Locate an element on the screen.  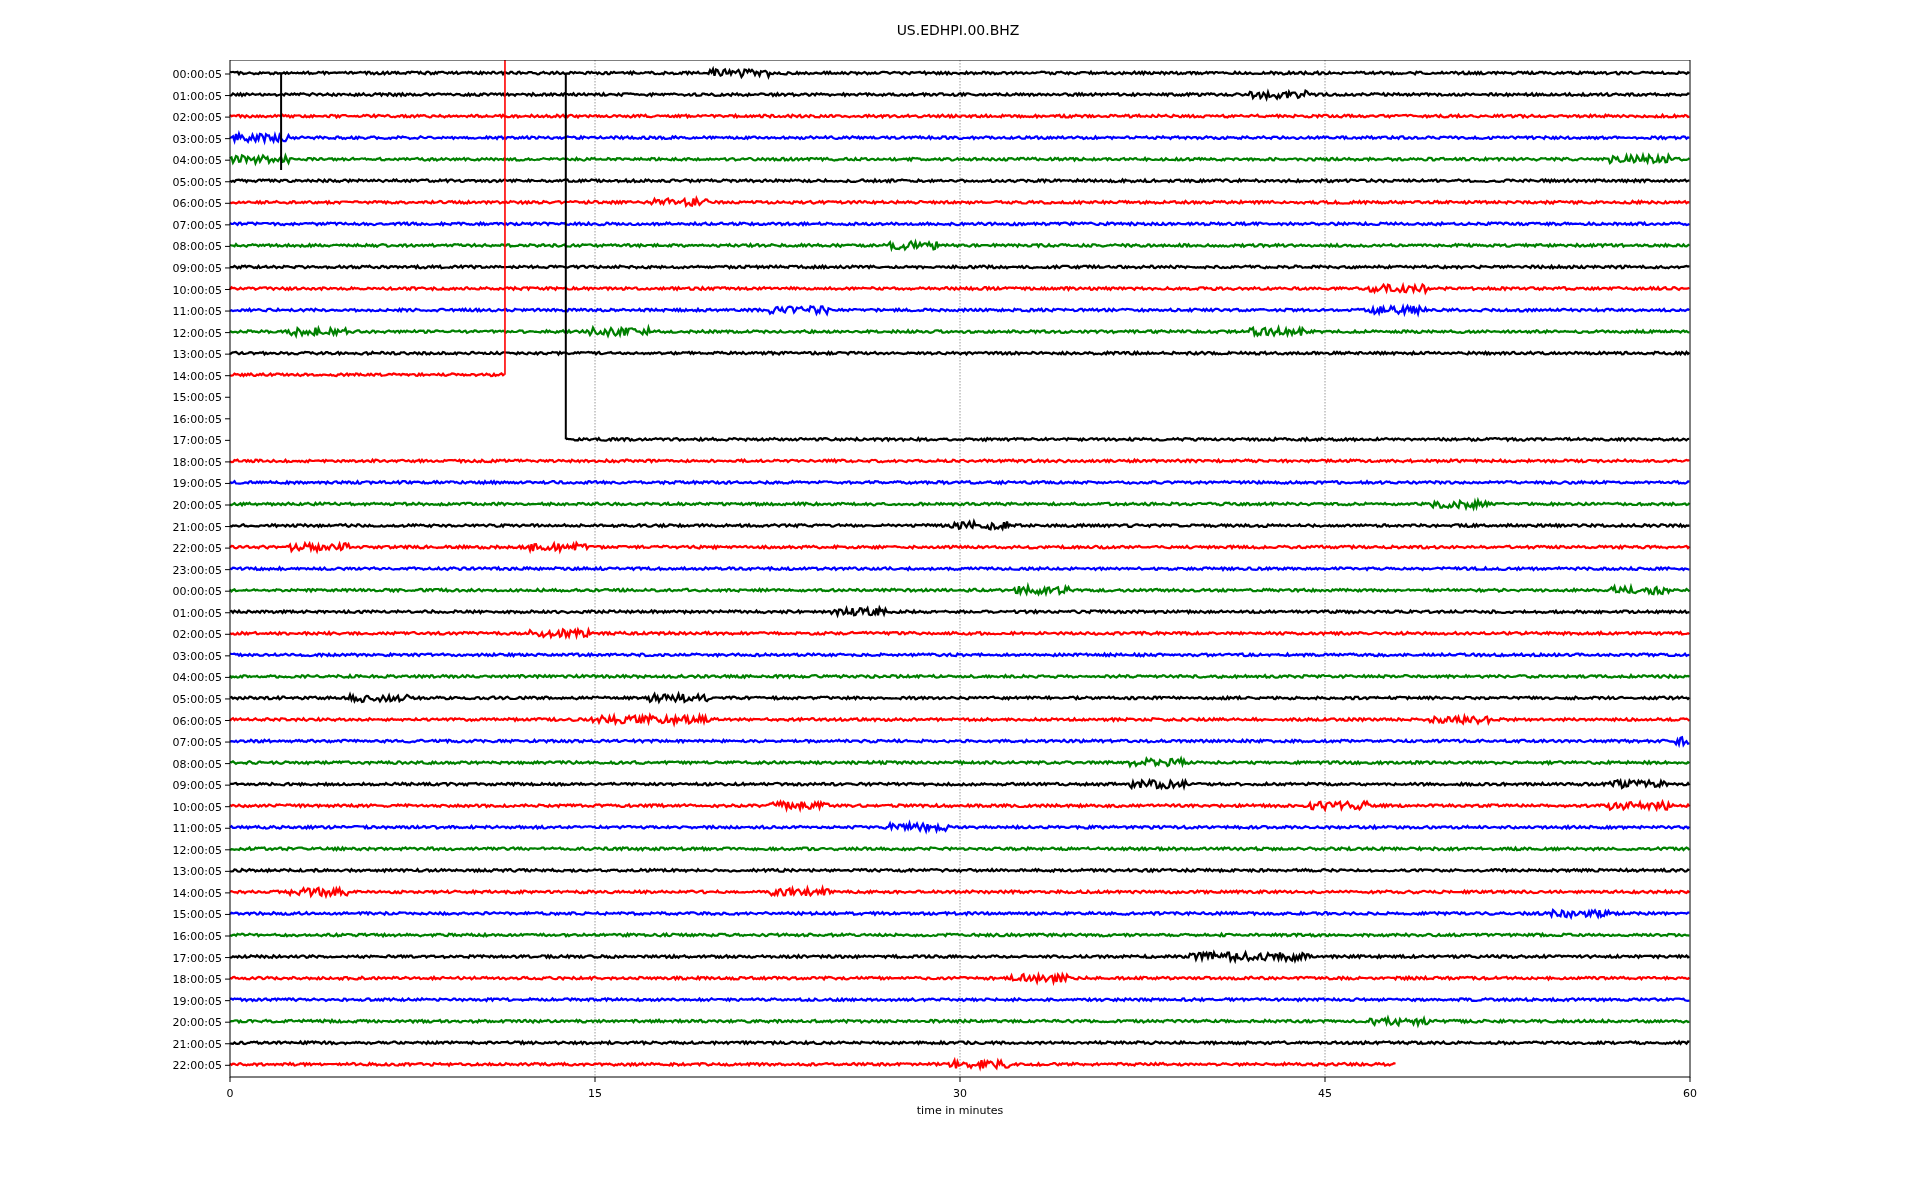
axis-tick-label: 15 is located at coordinates (595, 1093).